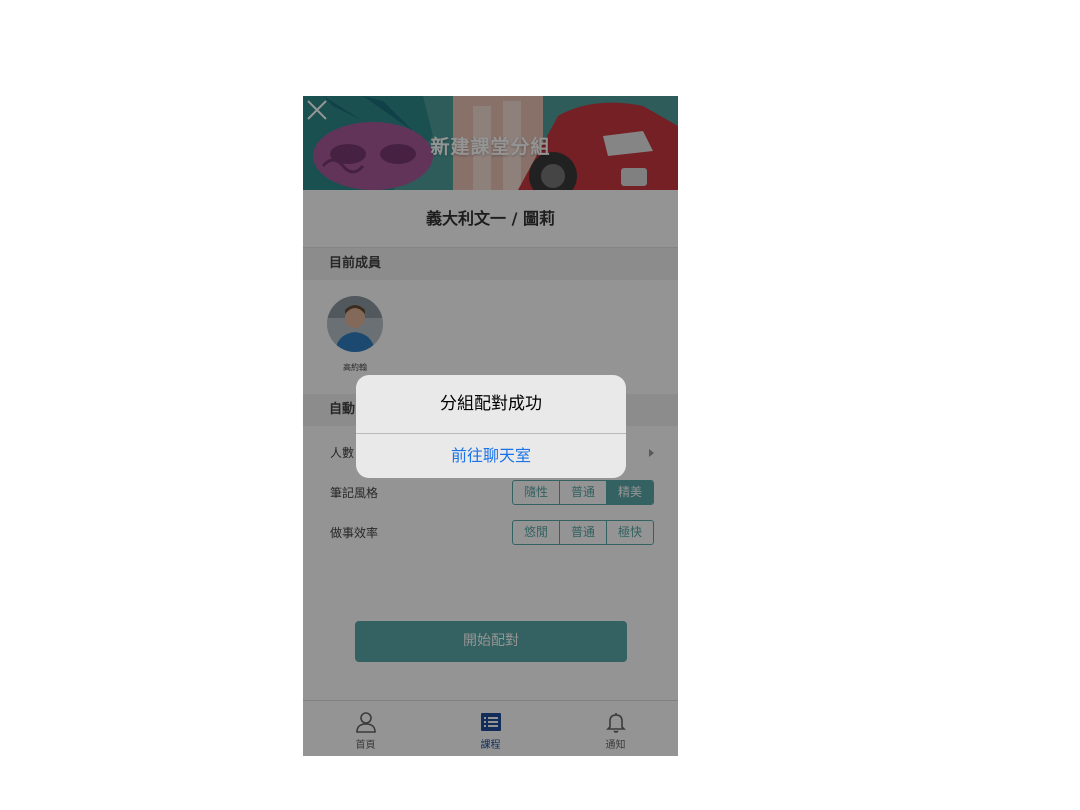  Describe the element at coordinates (491, 456) in the screenshot. I see `go-to-chatroom-button: 前往聊天室` at that location.